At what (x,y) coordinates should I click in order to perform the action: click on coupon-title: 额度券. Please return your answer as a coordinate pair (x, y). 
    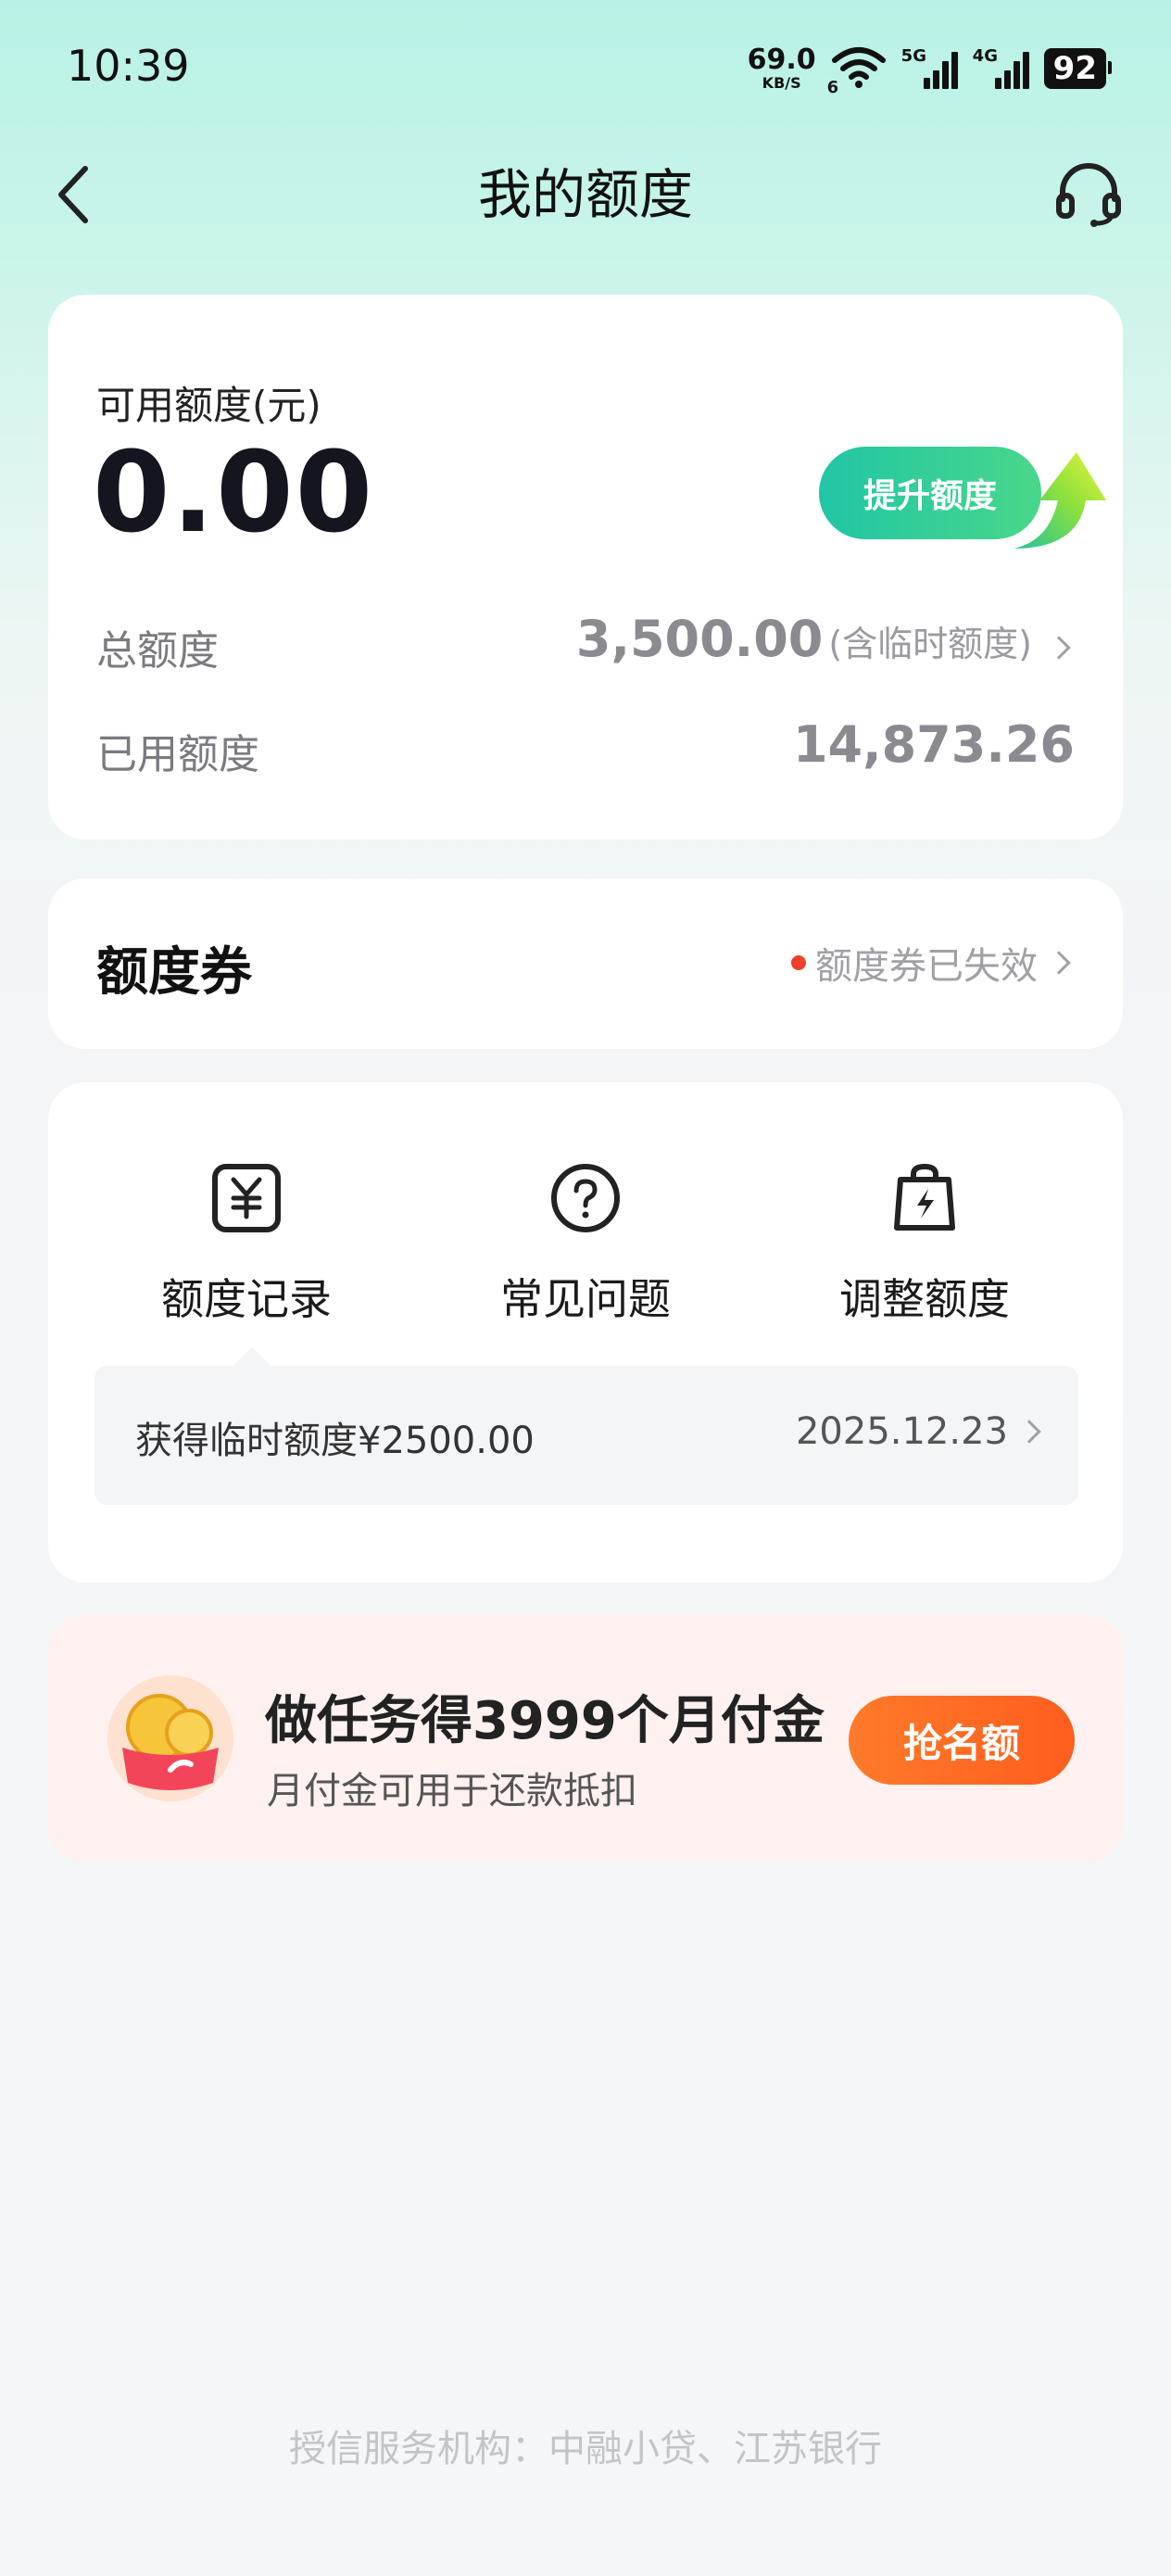
    Looking at the image, I should click on (174, 973).